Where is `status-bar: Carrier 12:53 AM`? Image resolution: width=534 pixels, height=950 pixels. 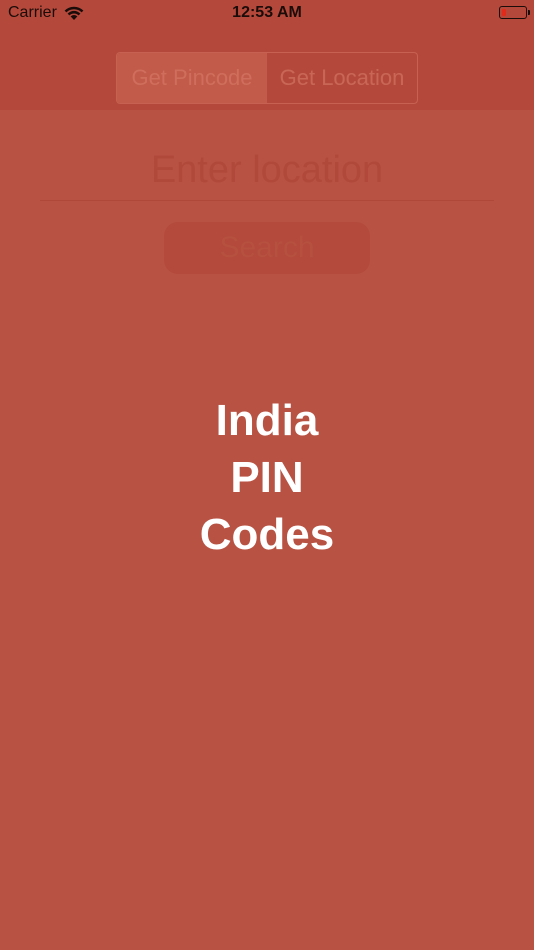
status-bar: Carrier 12:53 AM is located at coordinates (267, 14).